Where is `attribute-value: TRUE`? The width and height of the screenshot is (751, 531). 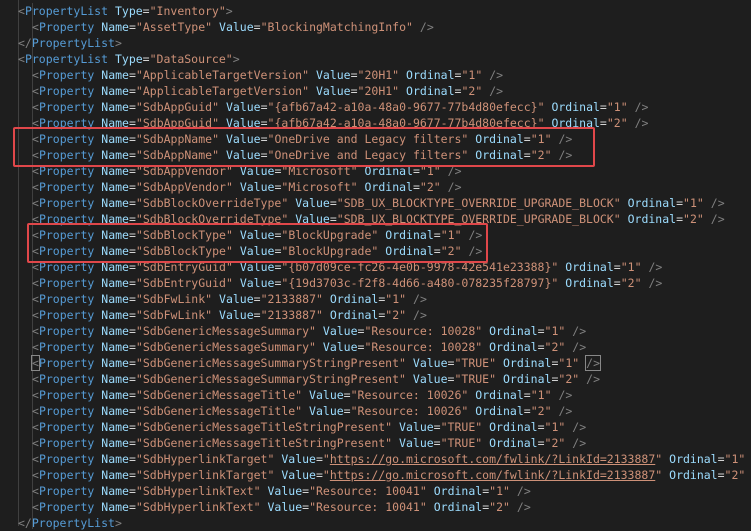 attribute-value: TRUE is located at coordinates (461, 443).